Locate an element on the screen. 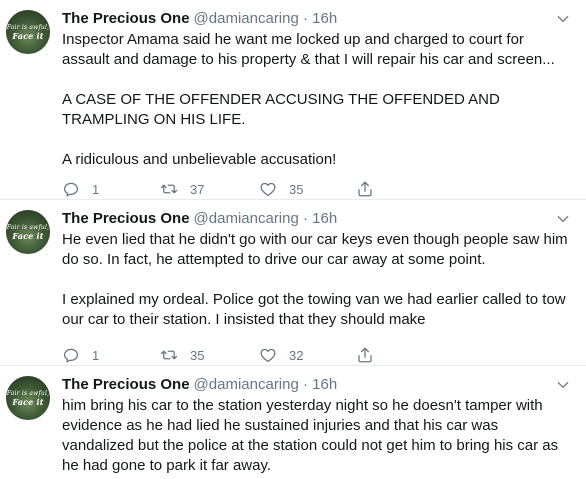  tweet-actions: 1 37 35 is located at coordinates (227, 189).